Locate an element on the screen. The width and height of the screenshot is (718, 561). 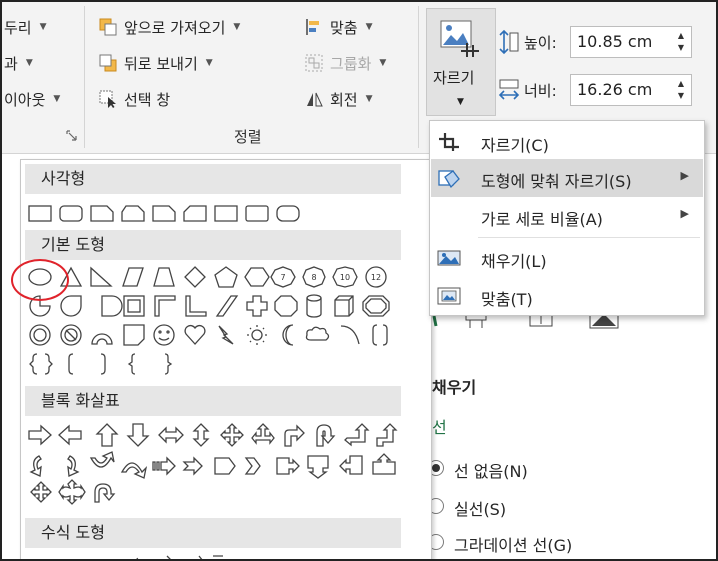
bring-forward-button: 앞으로 가져오기 ▼ is located at coordinates (169, 27).